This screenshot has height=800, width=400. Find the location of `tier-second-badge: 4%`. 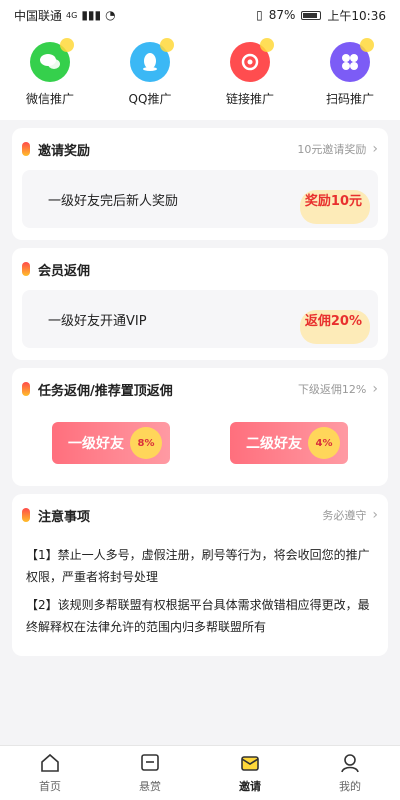

tier-second-badge: 4% is located at coordinates (324, 443).